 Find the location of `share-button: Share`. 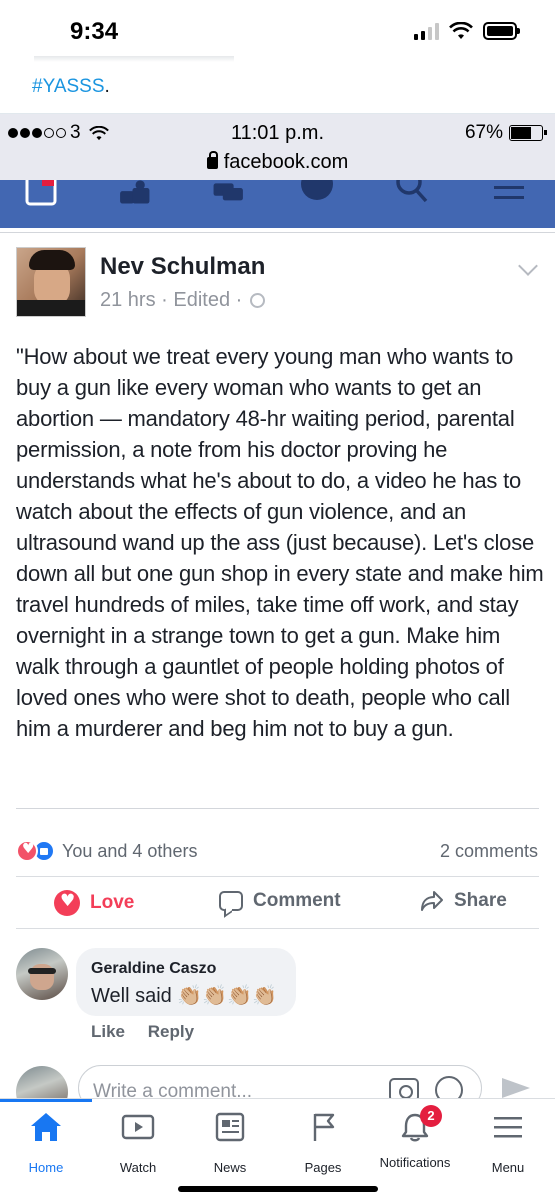

share-button: Share is located at coordinates (463, 901).